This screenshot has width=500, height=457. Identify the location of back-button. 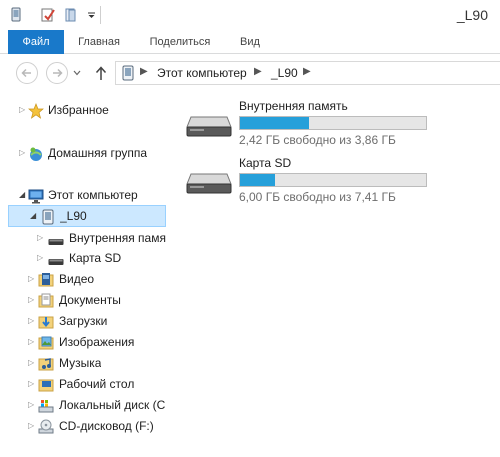
(27, 73).